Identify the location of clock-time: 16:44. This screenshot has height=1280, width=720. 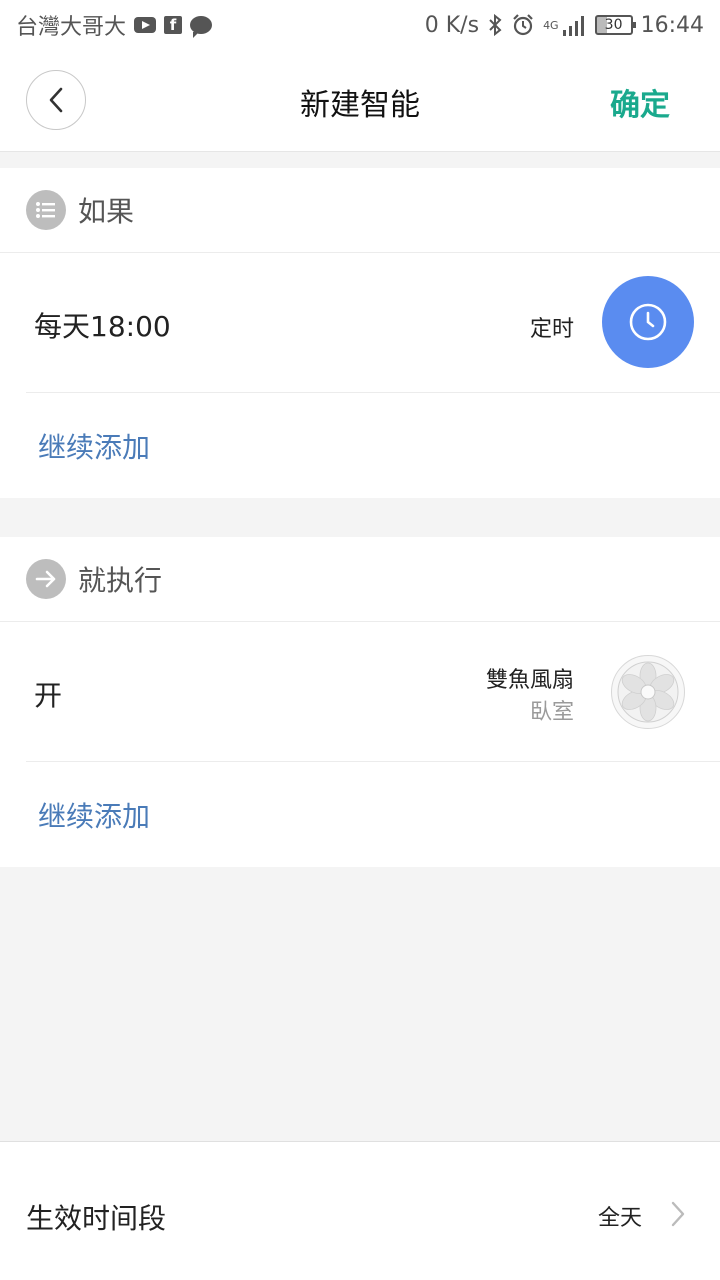
(672, 25).